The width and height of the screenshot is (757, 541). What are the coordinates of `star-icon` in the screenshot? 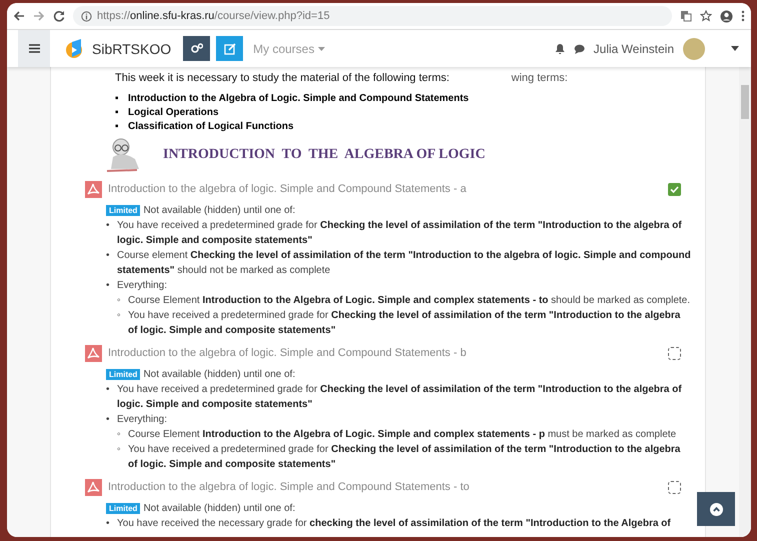 It's located at (706, 16).